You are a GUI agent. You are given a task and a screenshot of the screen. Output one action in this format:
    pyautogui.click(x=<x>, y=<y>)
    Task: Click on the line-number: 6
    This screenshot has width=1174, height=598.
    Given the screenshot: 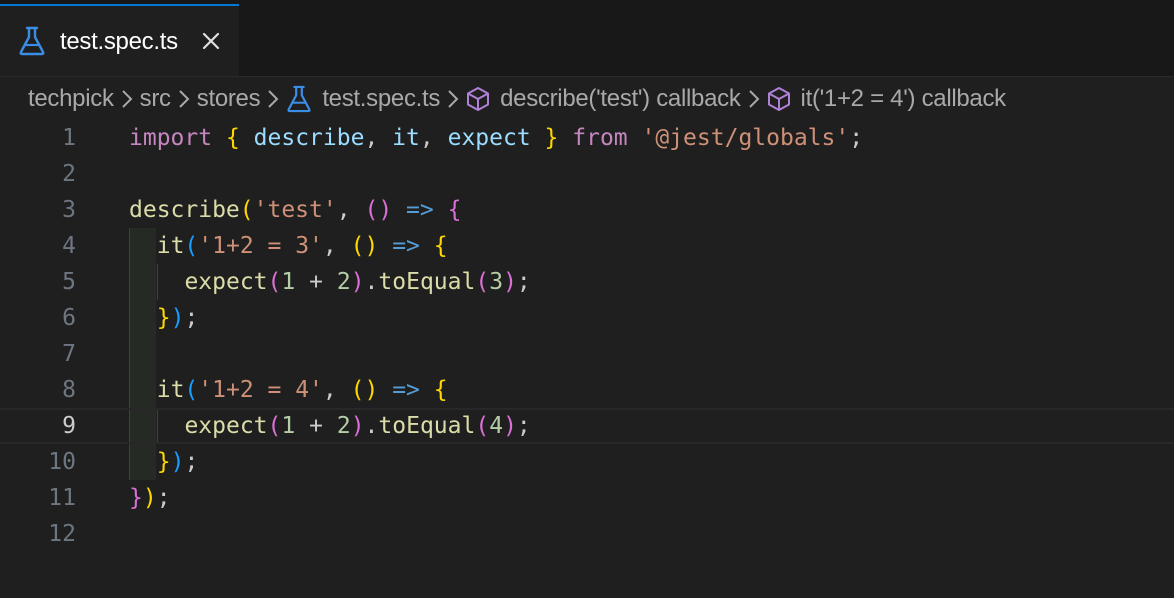 What is the action you would take?
    pyautogui.click(x=69, y=318)
    